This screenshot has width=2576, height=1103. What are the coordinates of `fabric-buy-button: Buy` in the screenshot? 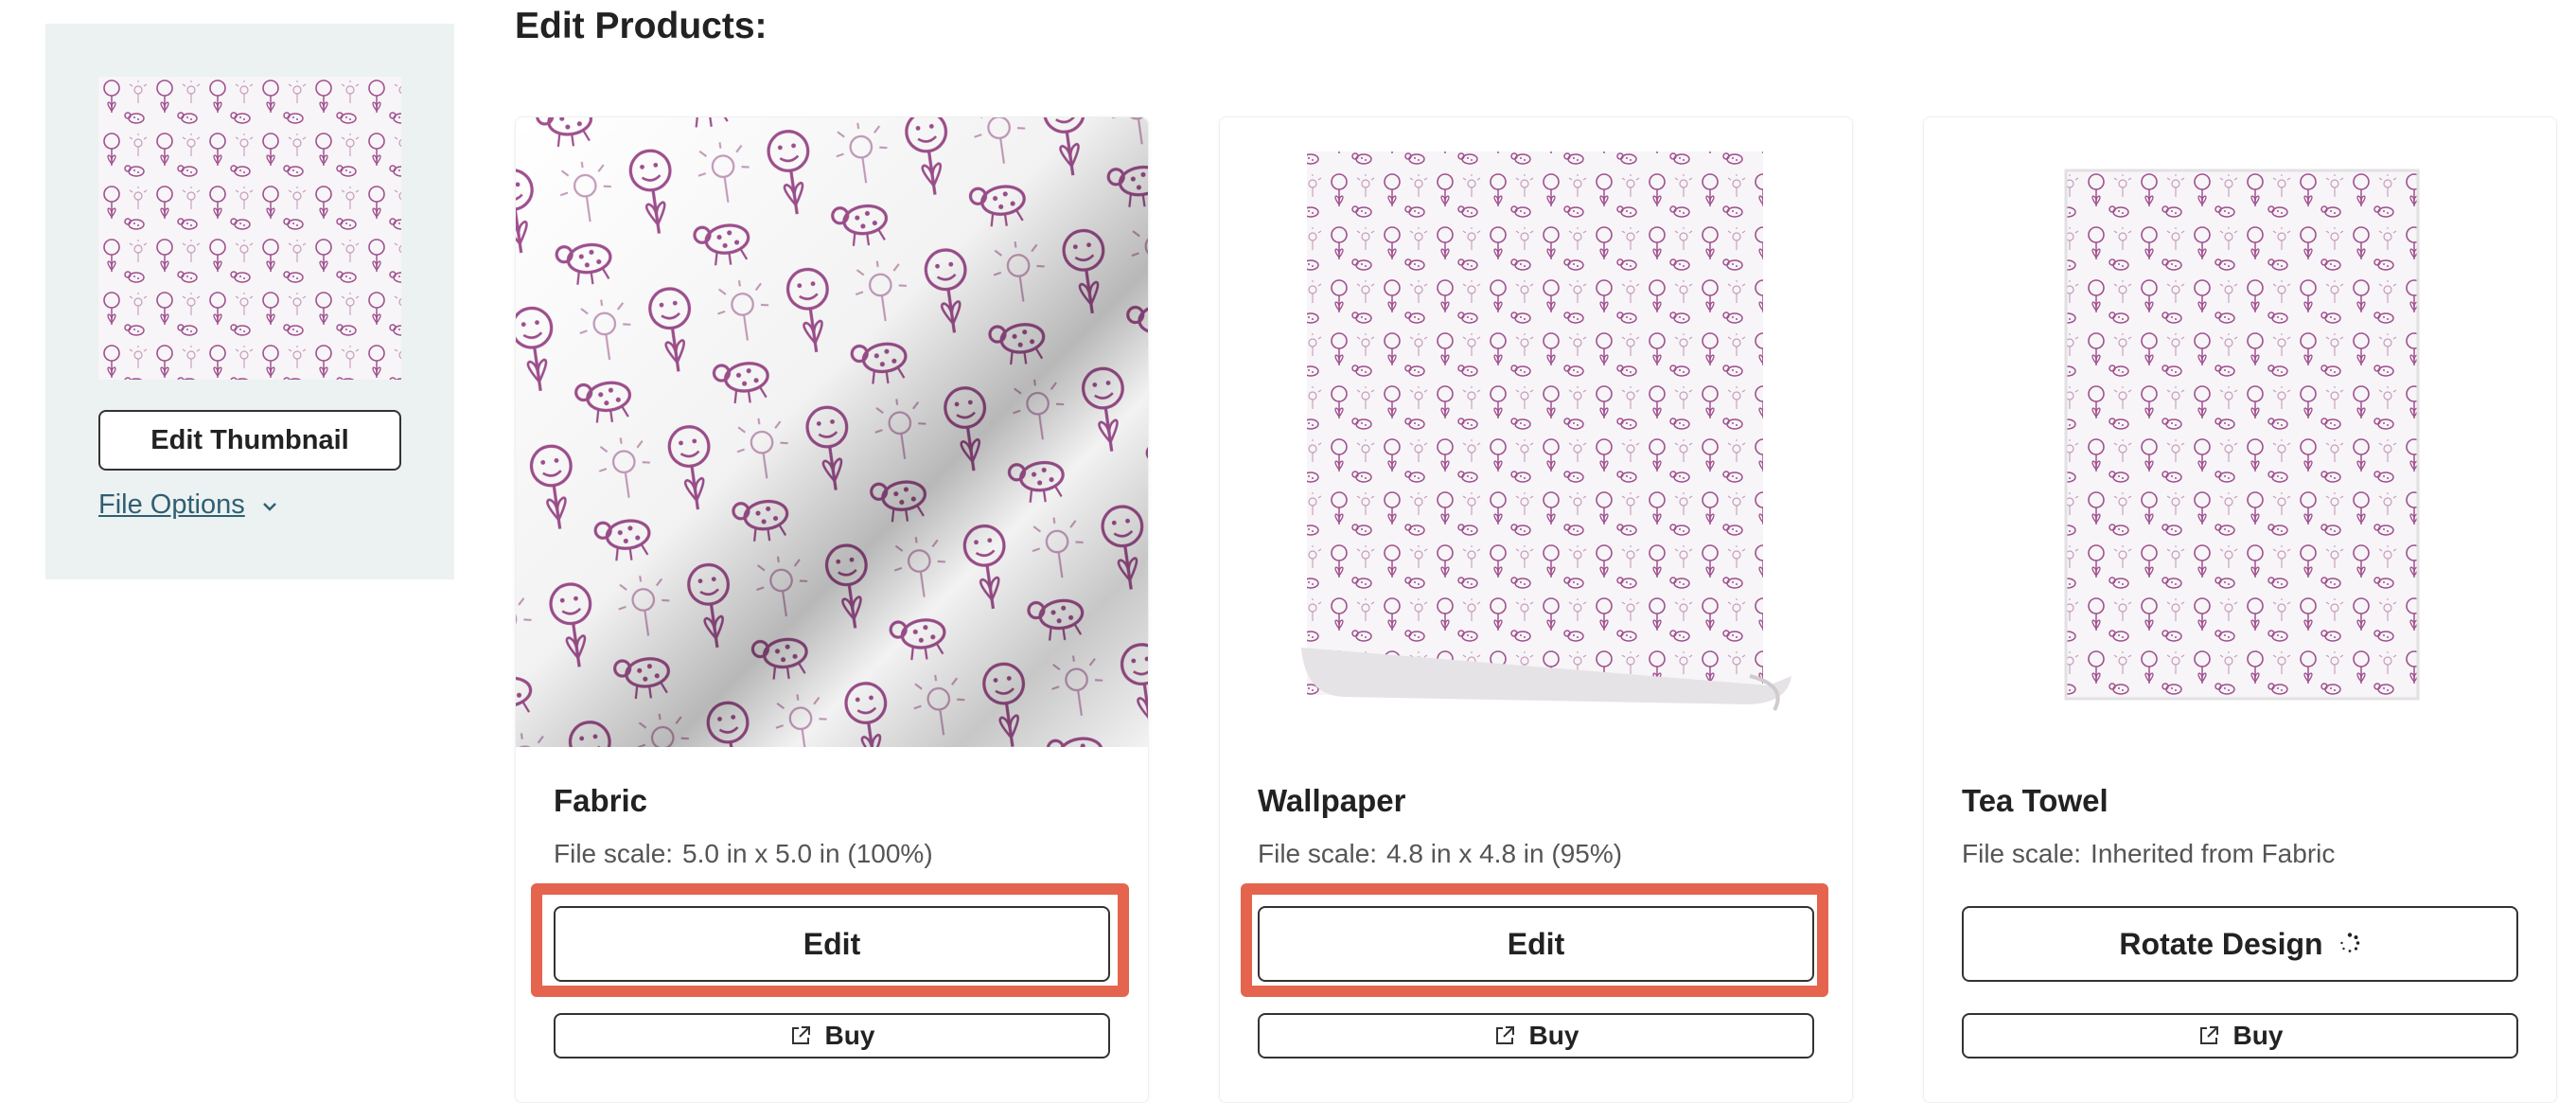 It's located at (832, 1036).